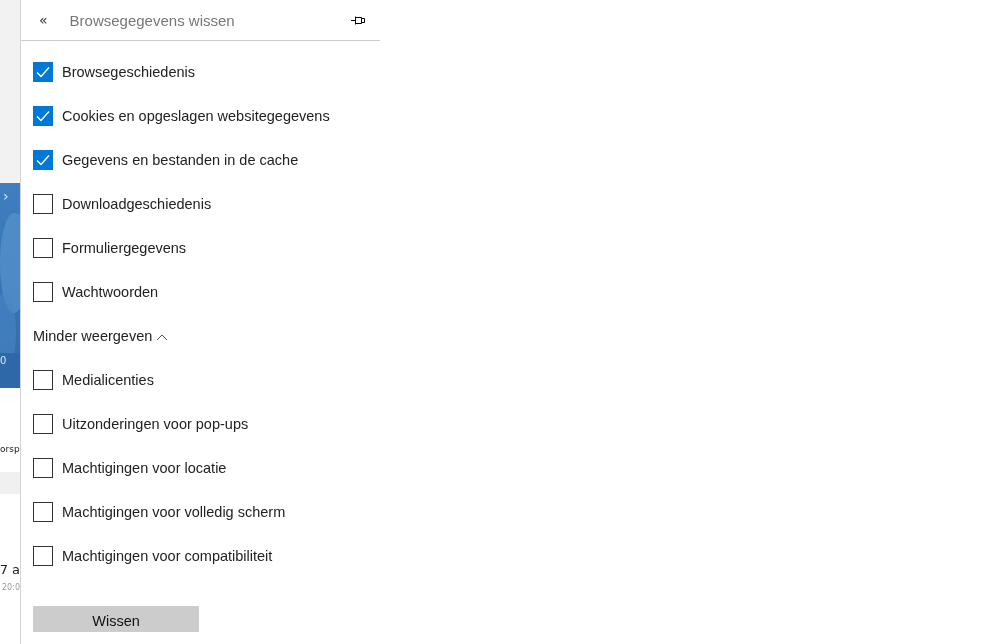 This screenshot has width=1008, height=644. What do you see at coordinates (144, 468) in the screenshot?
I see `checkbox-label: Machtigingen voor locatie` at bounding box center [144, 468].